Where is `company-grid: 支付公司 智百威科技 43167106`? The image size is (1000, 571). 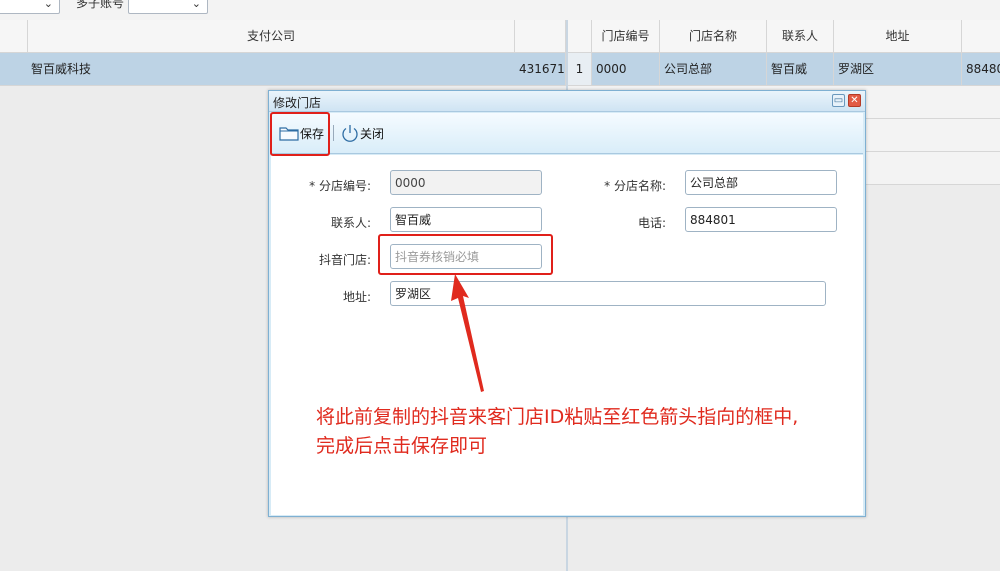
company-grid: 支付公司 智百威科技 43167106 is located at coordinates (283, 53).